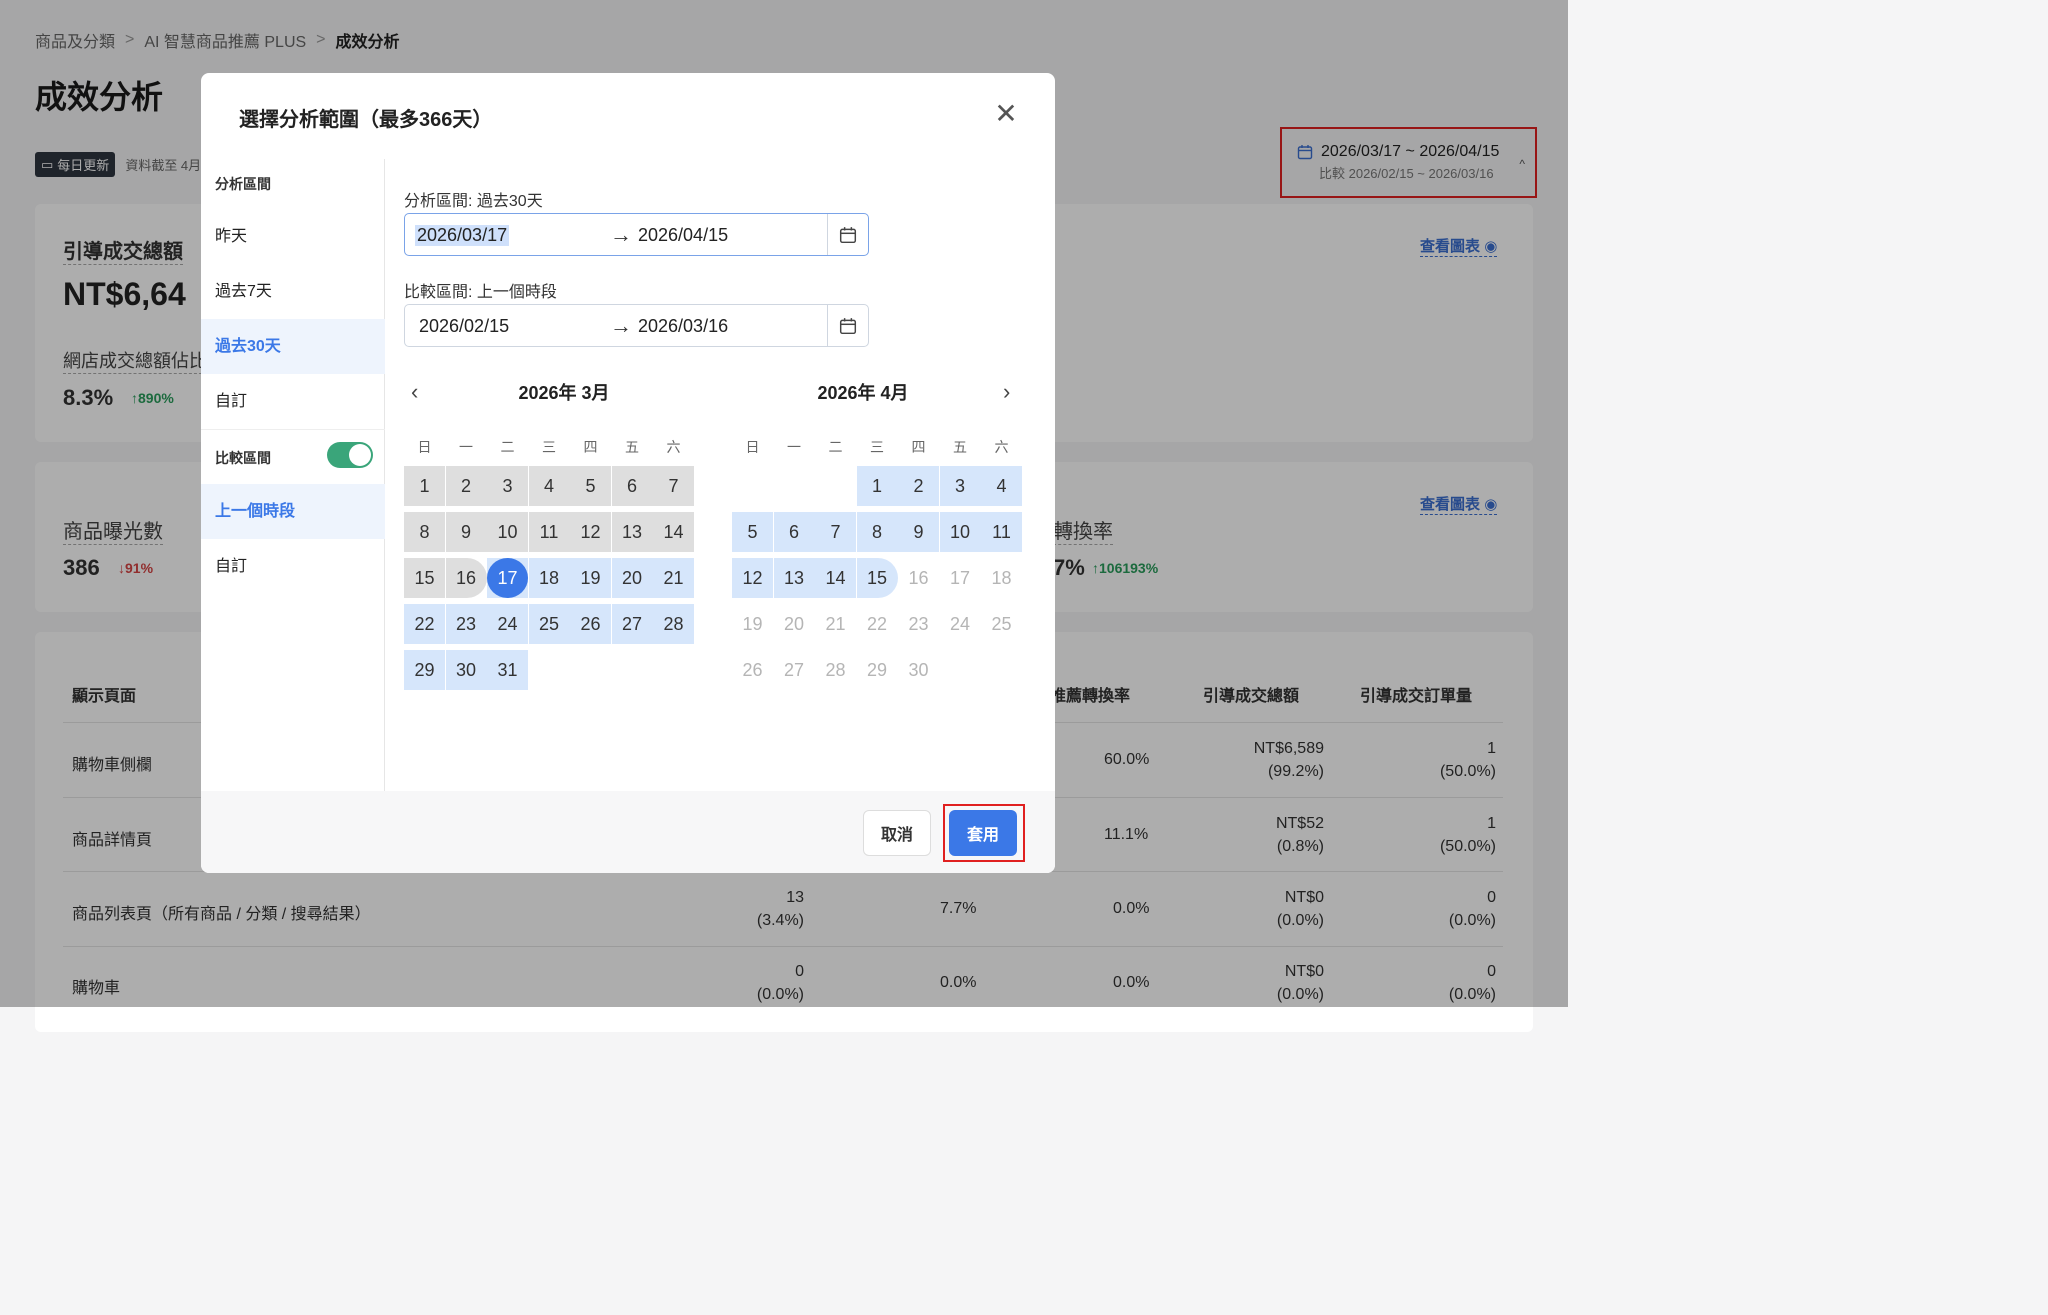 Image resolution: width=2048 pixels, height=1315 pixels. Describe the element at coordinates (293, 401) in the screenshot. I see `preset-custom: 自訂` at that location.